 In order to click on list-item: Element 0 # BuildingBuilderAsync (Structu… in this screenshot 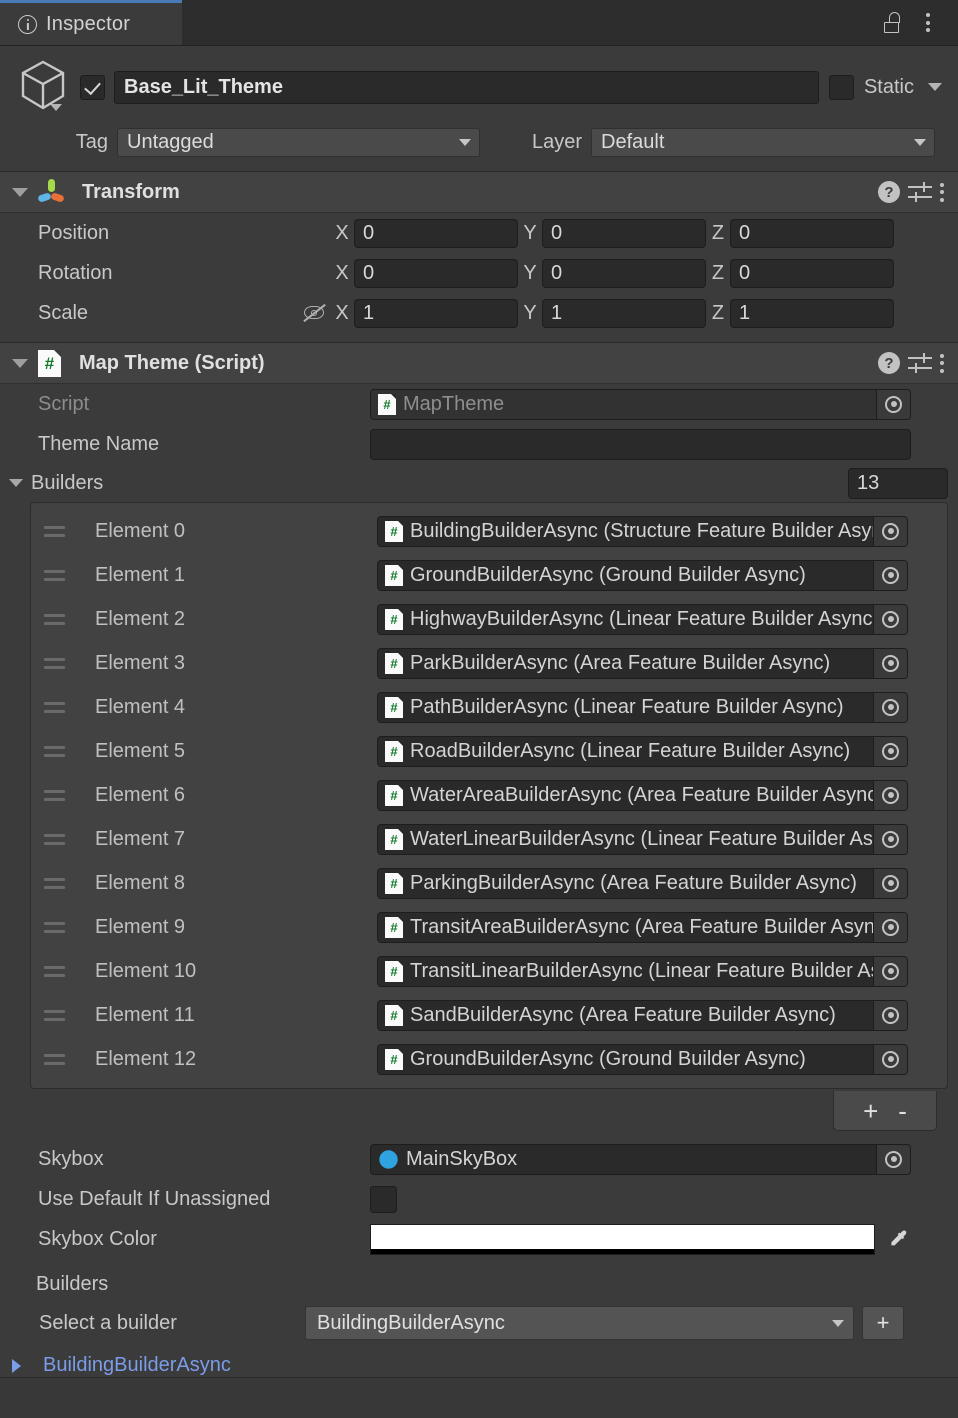, I will do `click(489, 531)`.